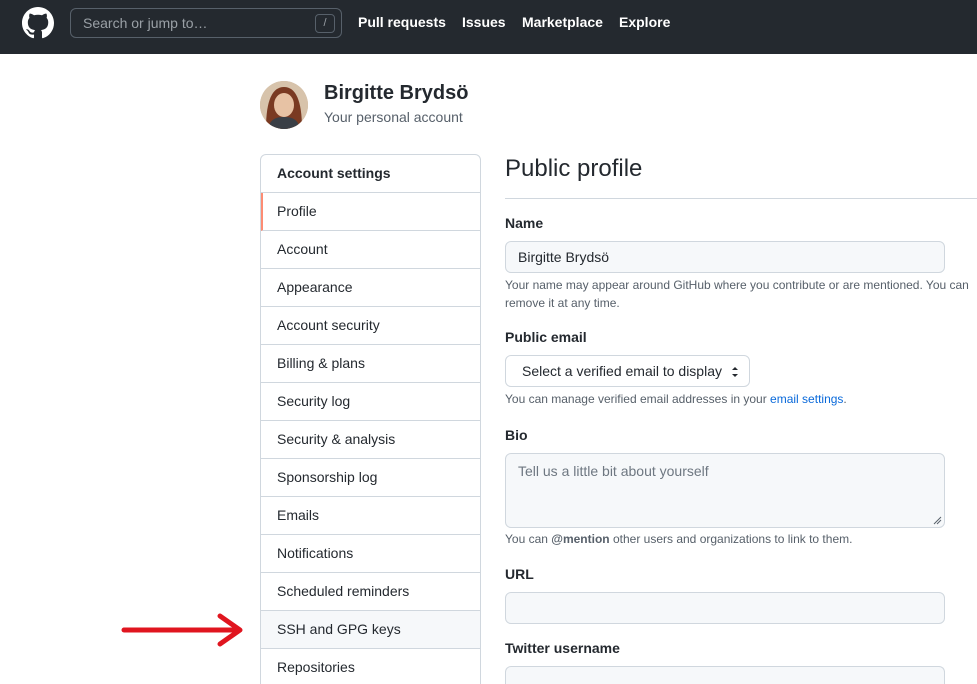  Describe the element at coordinates (484, 22) in the screenshot. I see `nav-issues: Issues` at that location.